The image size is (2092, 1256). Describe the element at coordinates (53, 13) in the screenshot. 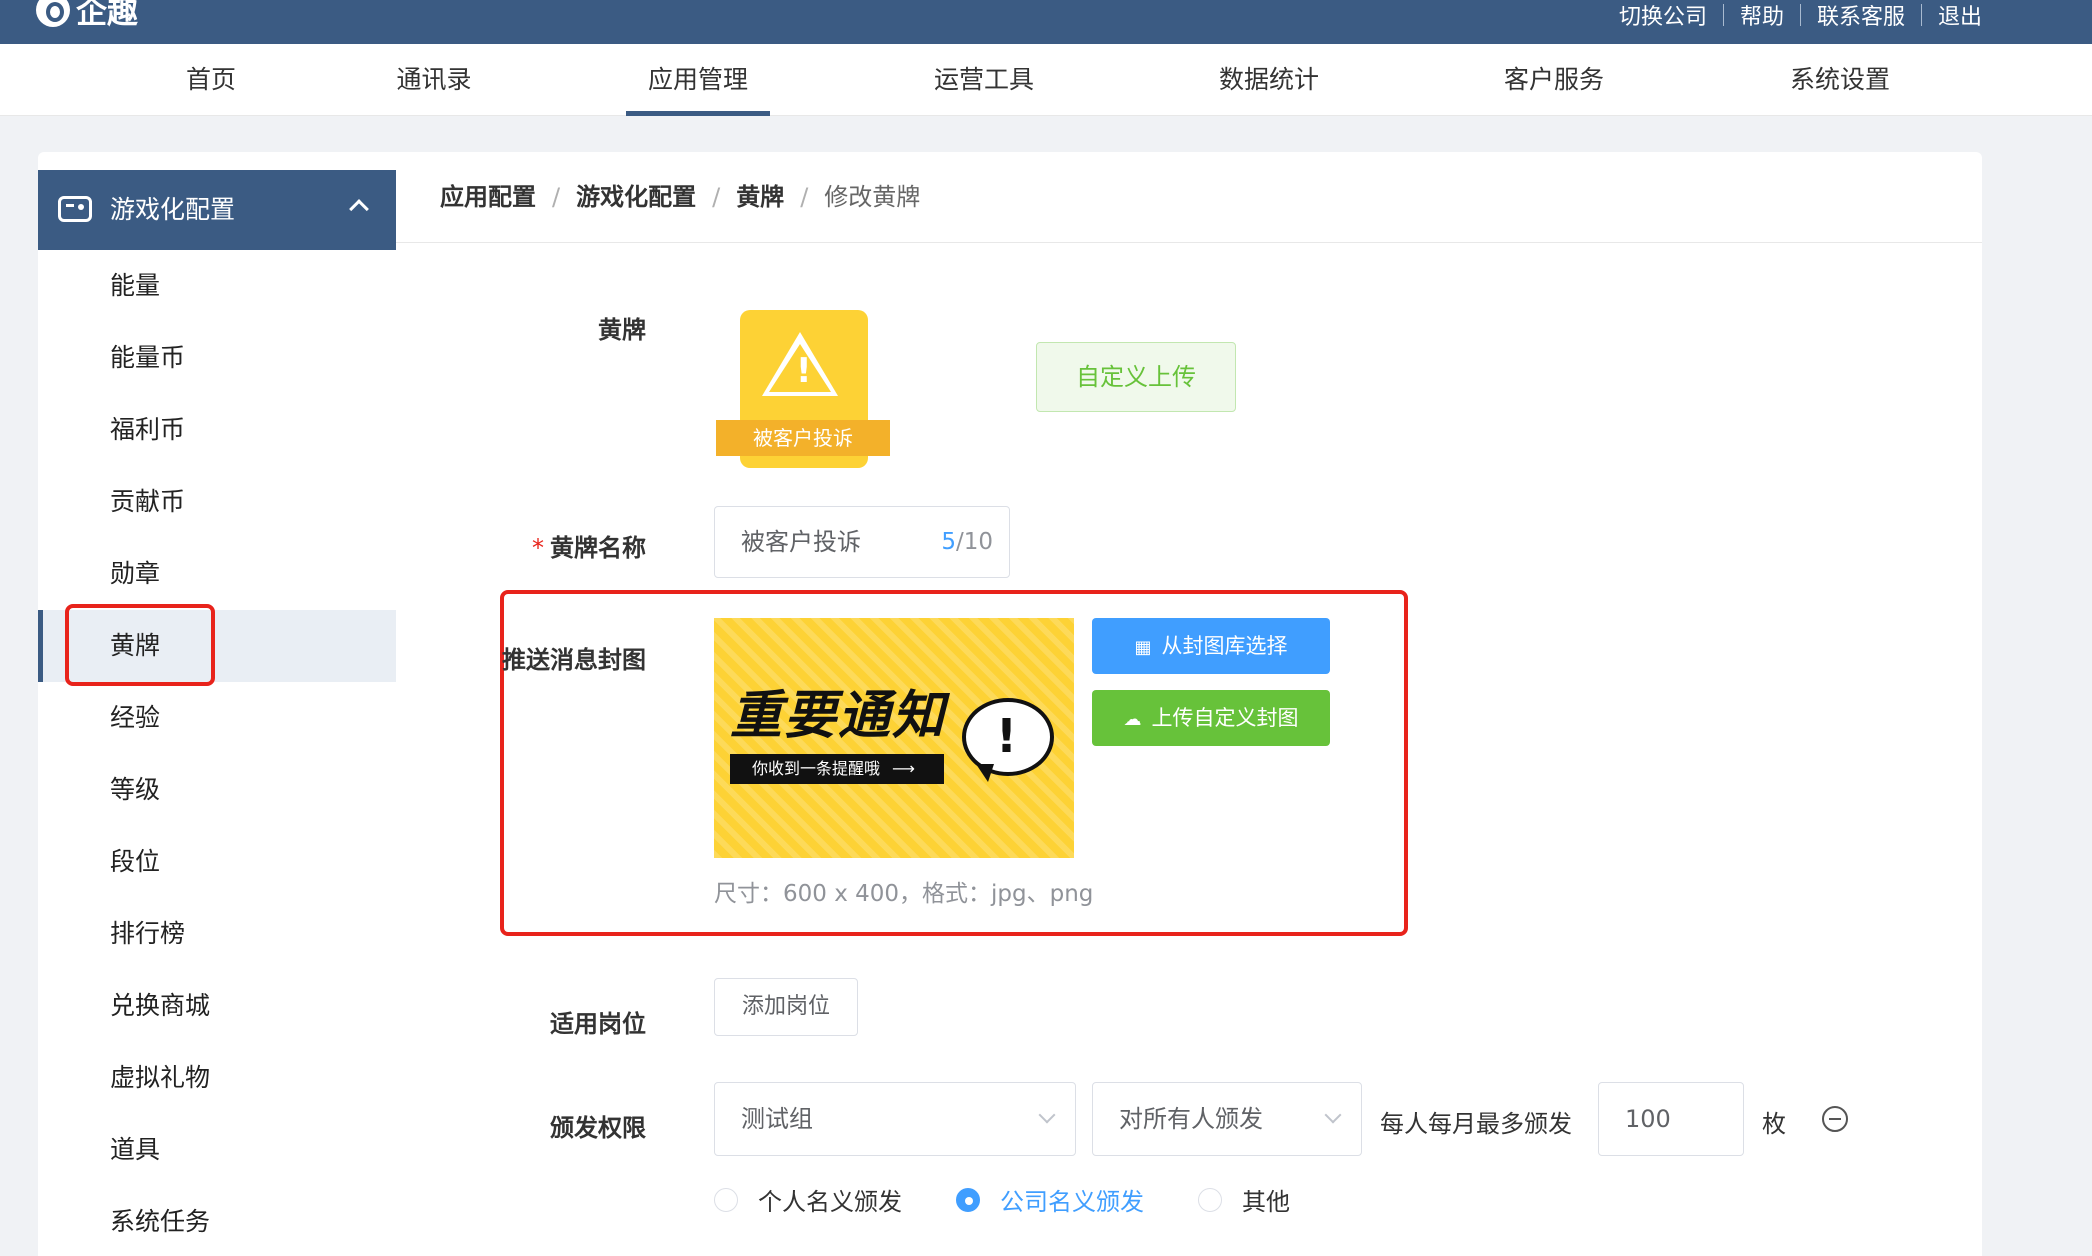

I see `logo-icon` at that location.